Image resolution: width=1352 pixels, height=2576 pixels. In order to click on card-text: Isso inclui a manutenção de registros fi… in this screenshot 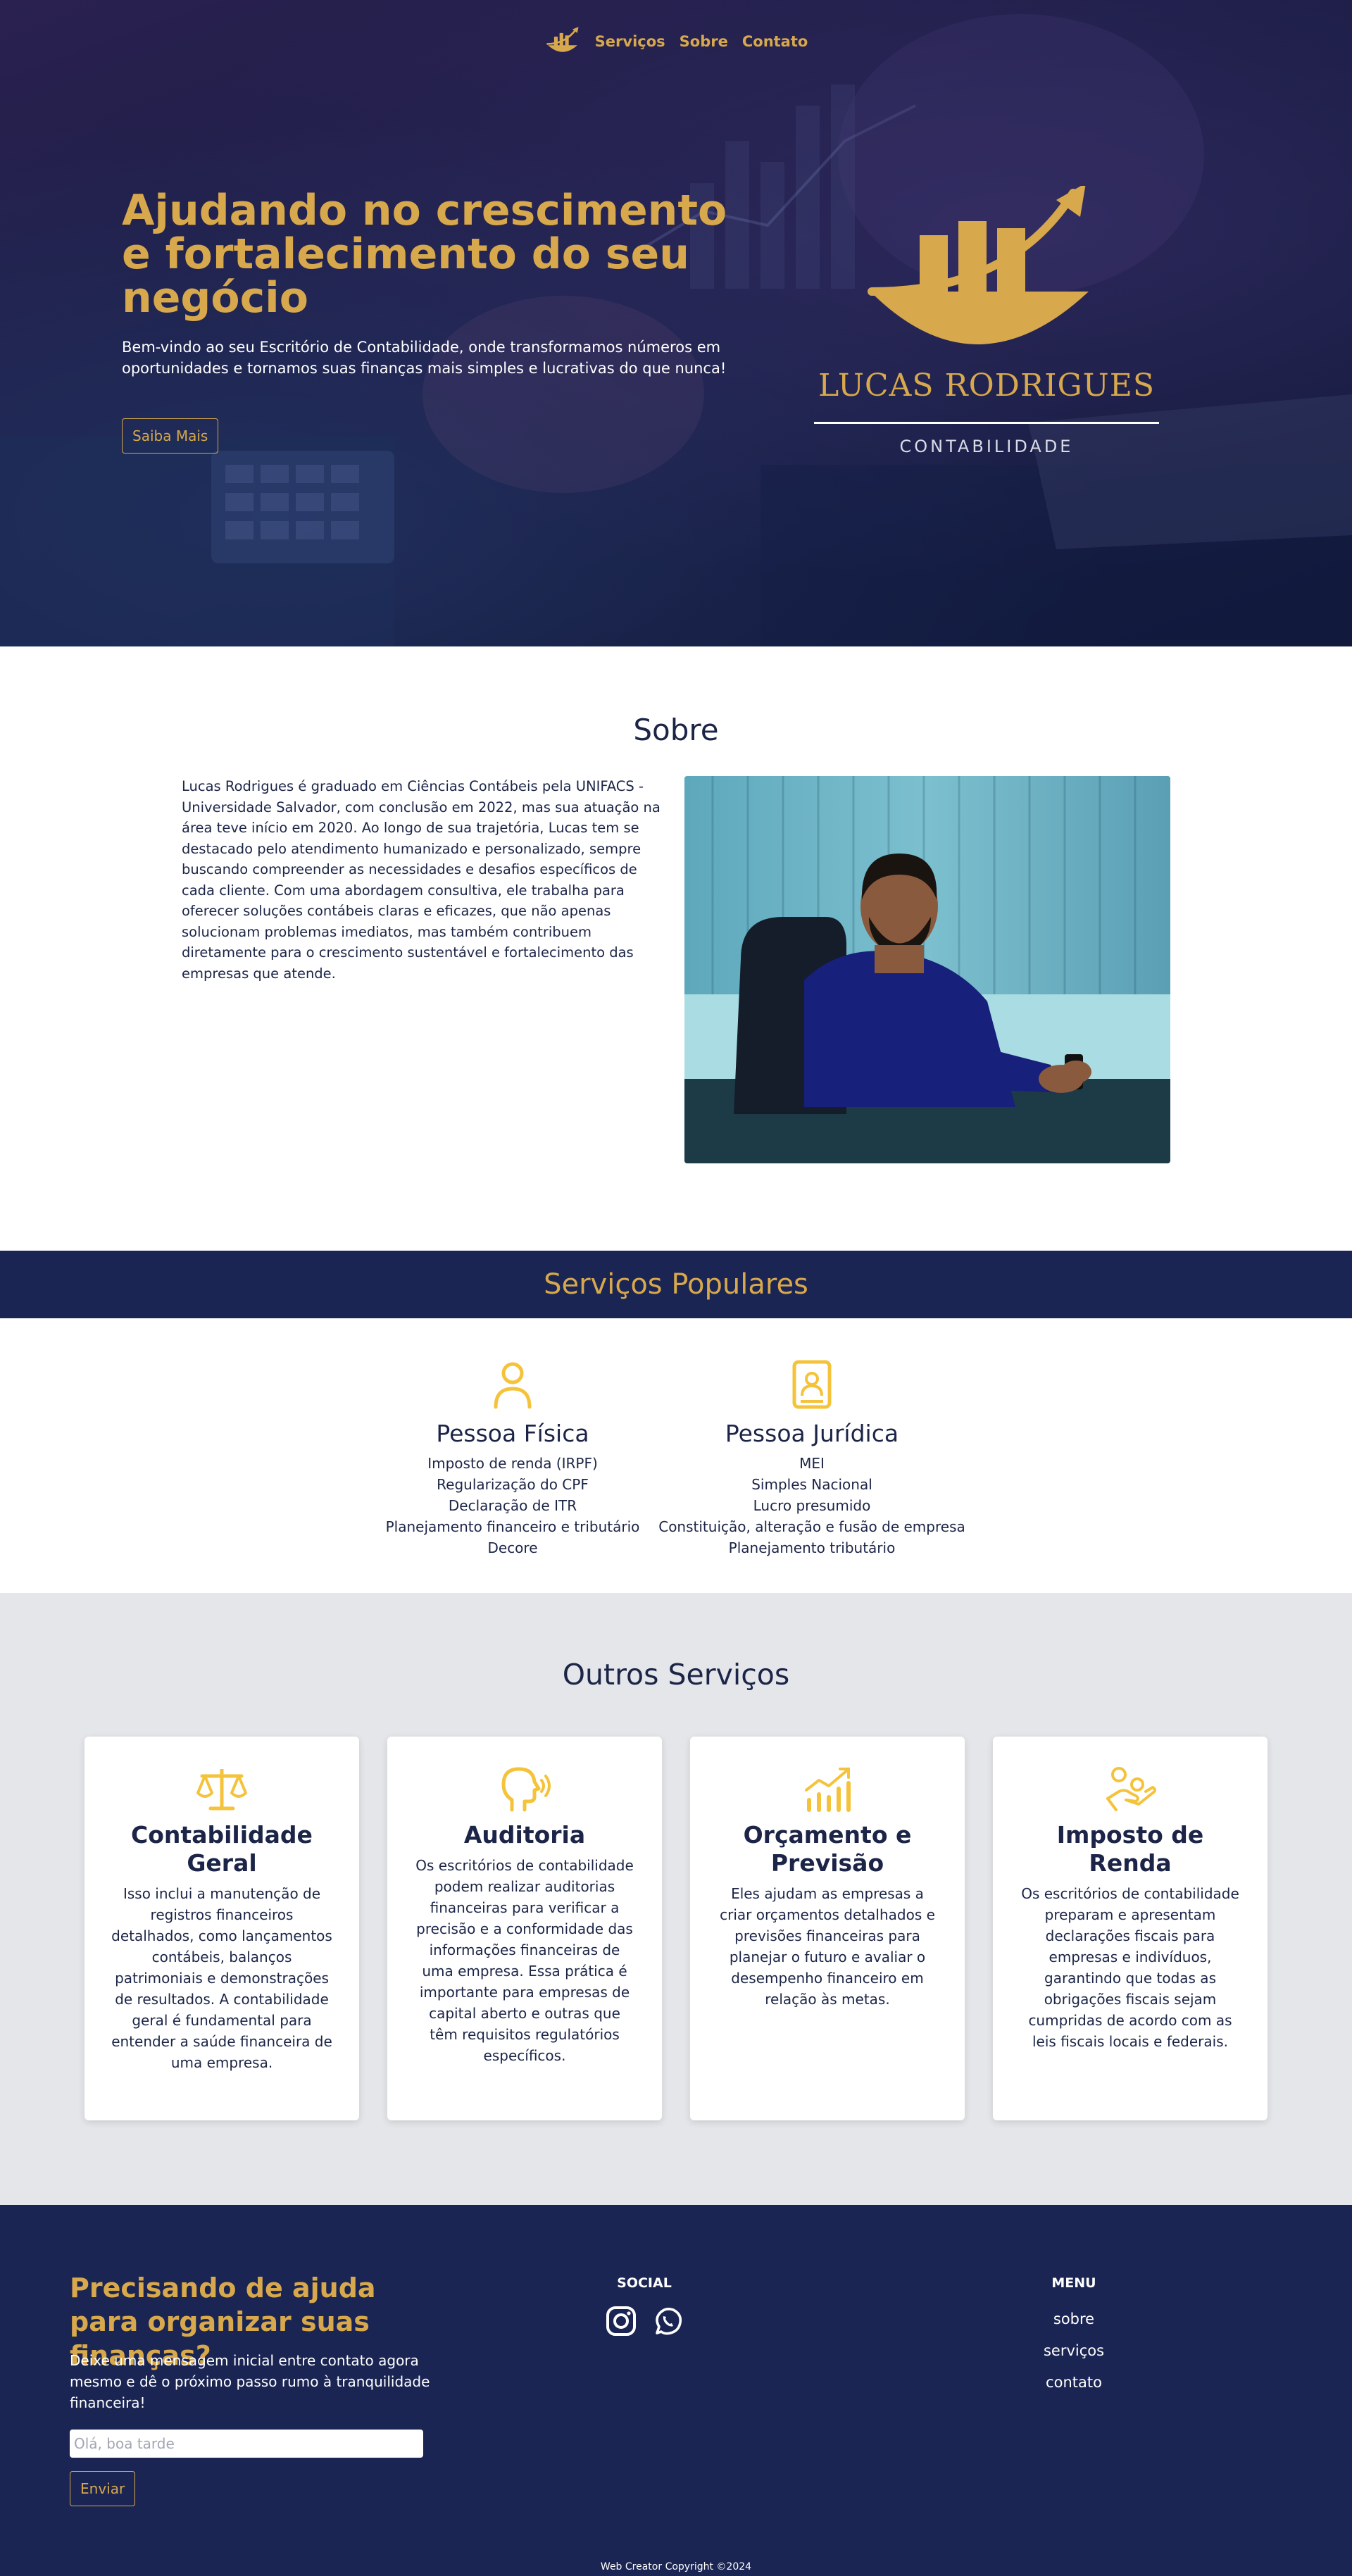, I will do `click(221, 1978)`.